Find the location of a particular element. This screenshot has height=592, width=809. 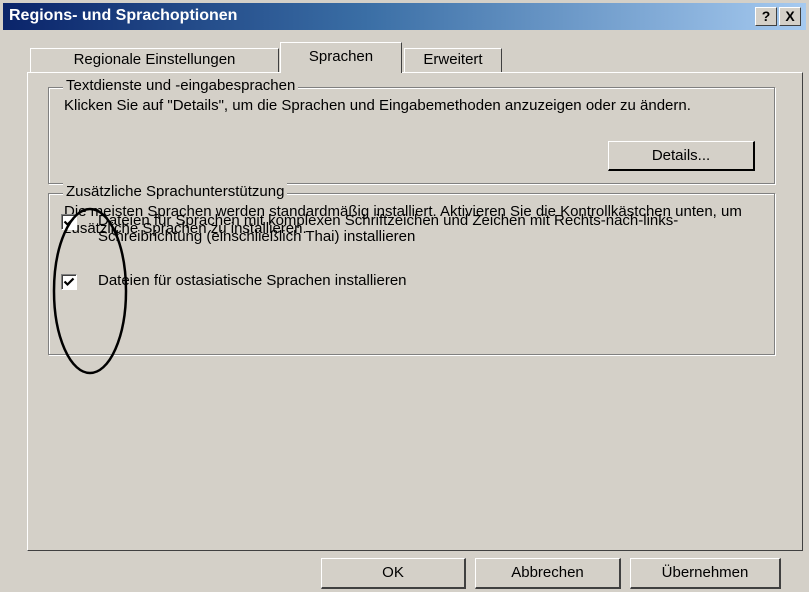

tab-regional-settings: Regionale Einstellungen is located at coordinates (154, 60).